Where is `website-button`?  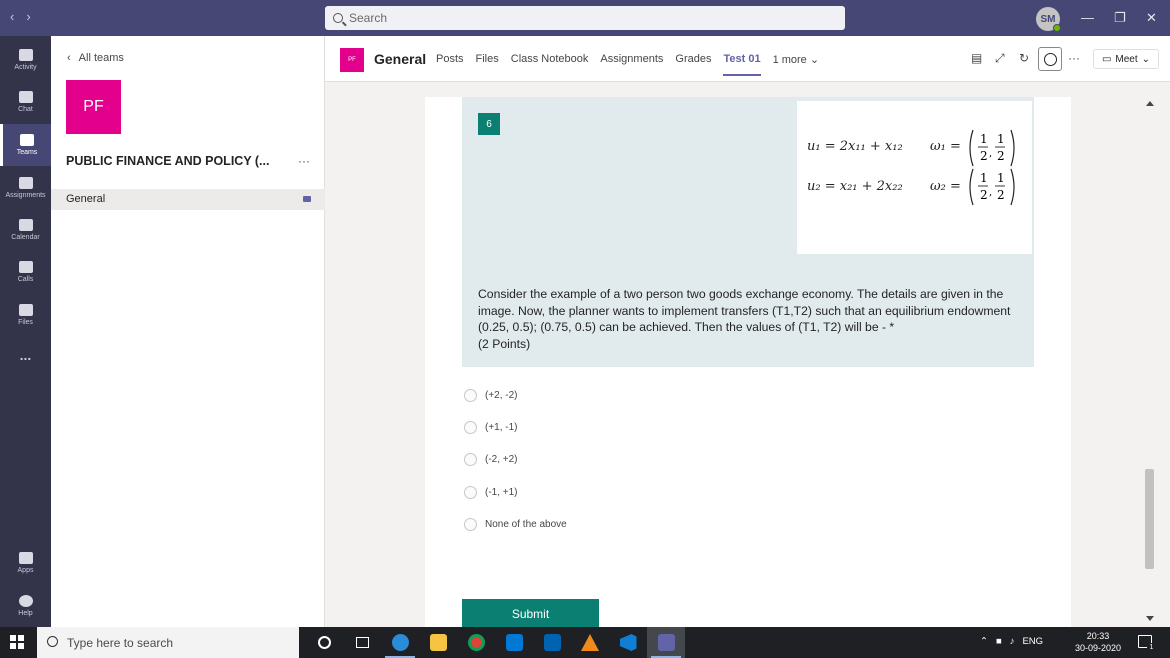
website-button is located at coordinates (1050, 59).